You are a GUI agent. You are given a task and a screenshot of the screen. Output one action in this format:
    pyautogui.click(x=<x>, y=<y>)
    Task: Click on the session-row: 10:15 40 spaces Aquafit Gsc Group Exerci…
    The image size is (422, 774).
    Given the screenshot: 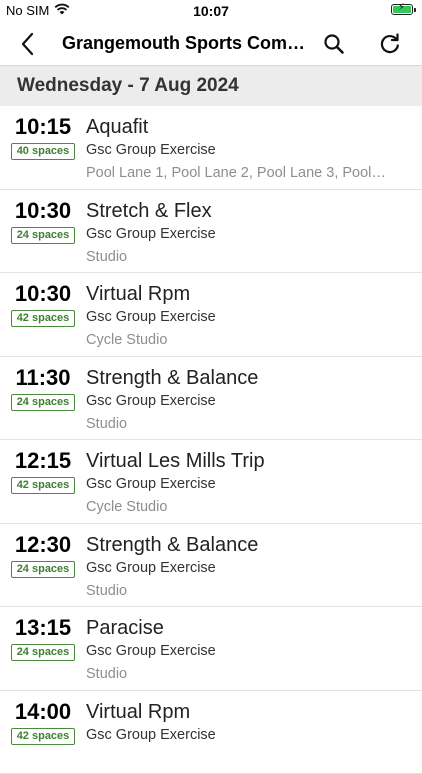 What is the action you would take?
    pyautogui.click(x=211, y=148)
    